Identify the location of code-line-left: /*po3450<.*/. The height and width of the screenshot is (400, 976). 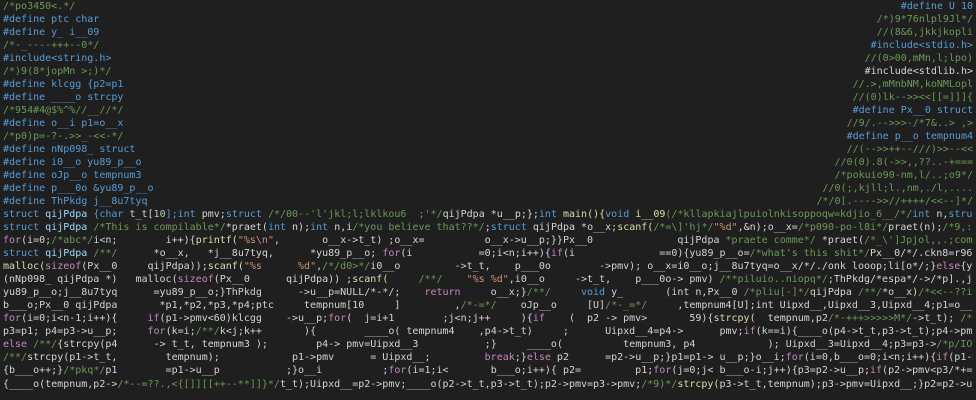
(39, 6).